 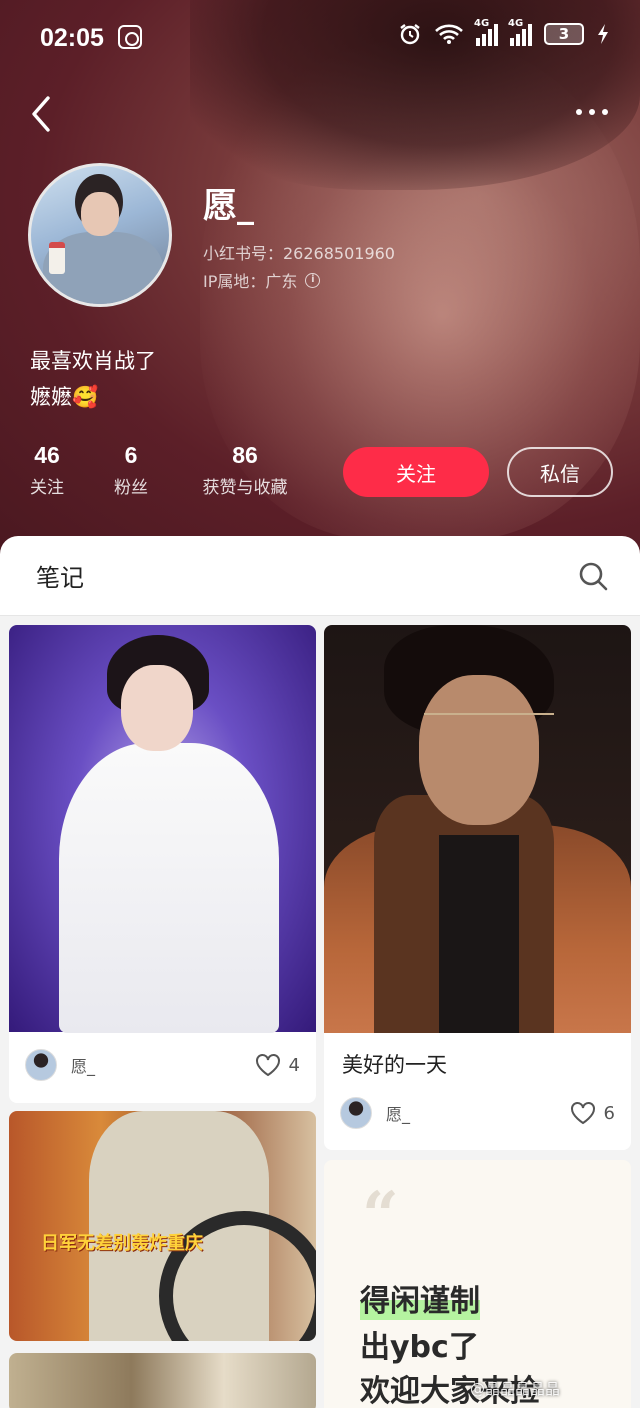 What do you see at coordinates (579, 112) in the screenshot?
I see `more-dots-icon` at bounding box center [579, 112].